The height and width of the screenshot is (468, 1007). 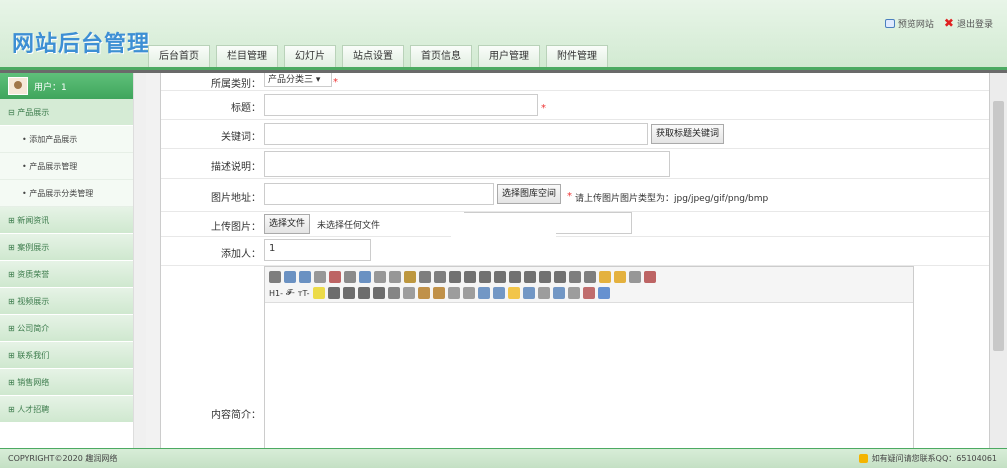 What do you see at coordinates (236, 198) in the screenshot?
I see `image-url-label: 图片地址：` at bounding box center [236, 198].